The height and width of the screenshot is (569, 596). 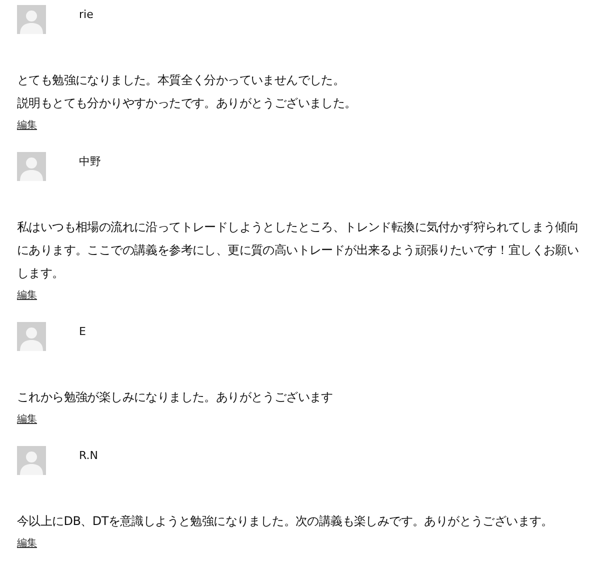 What do you see at coordinates (82, 332) in the screenshot?
I see `author-name: E` at bounding box center [82, 332].